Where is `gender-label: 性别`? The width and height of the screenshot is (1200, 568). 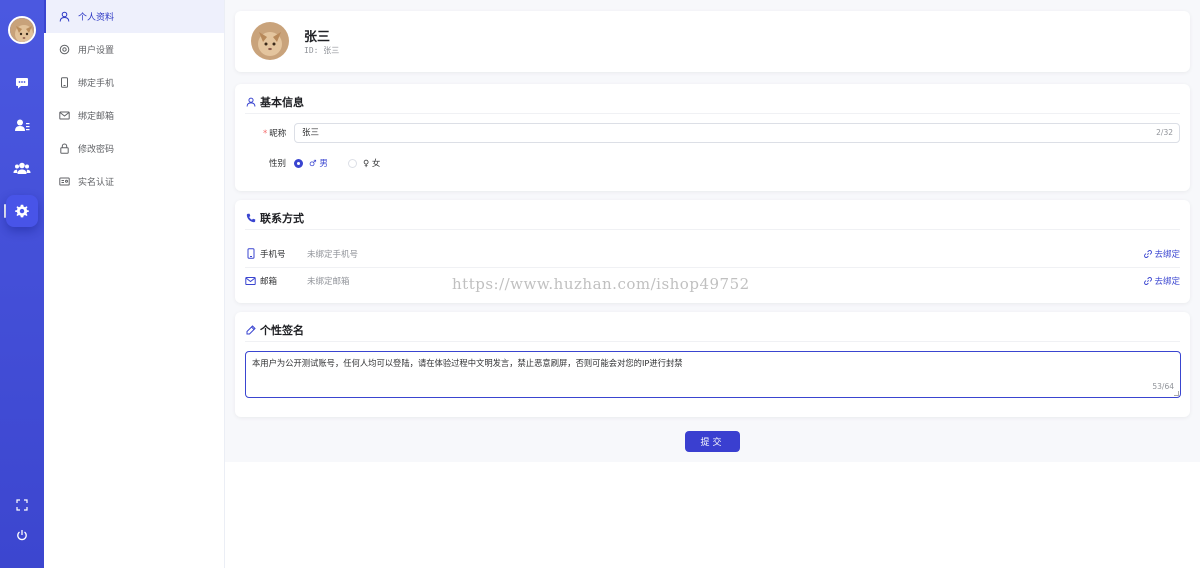 gender-label: 性别 is located at coordinates (278, 164).